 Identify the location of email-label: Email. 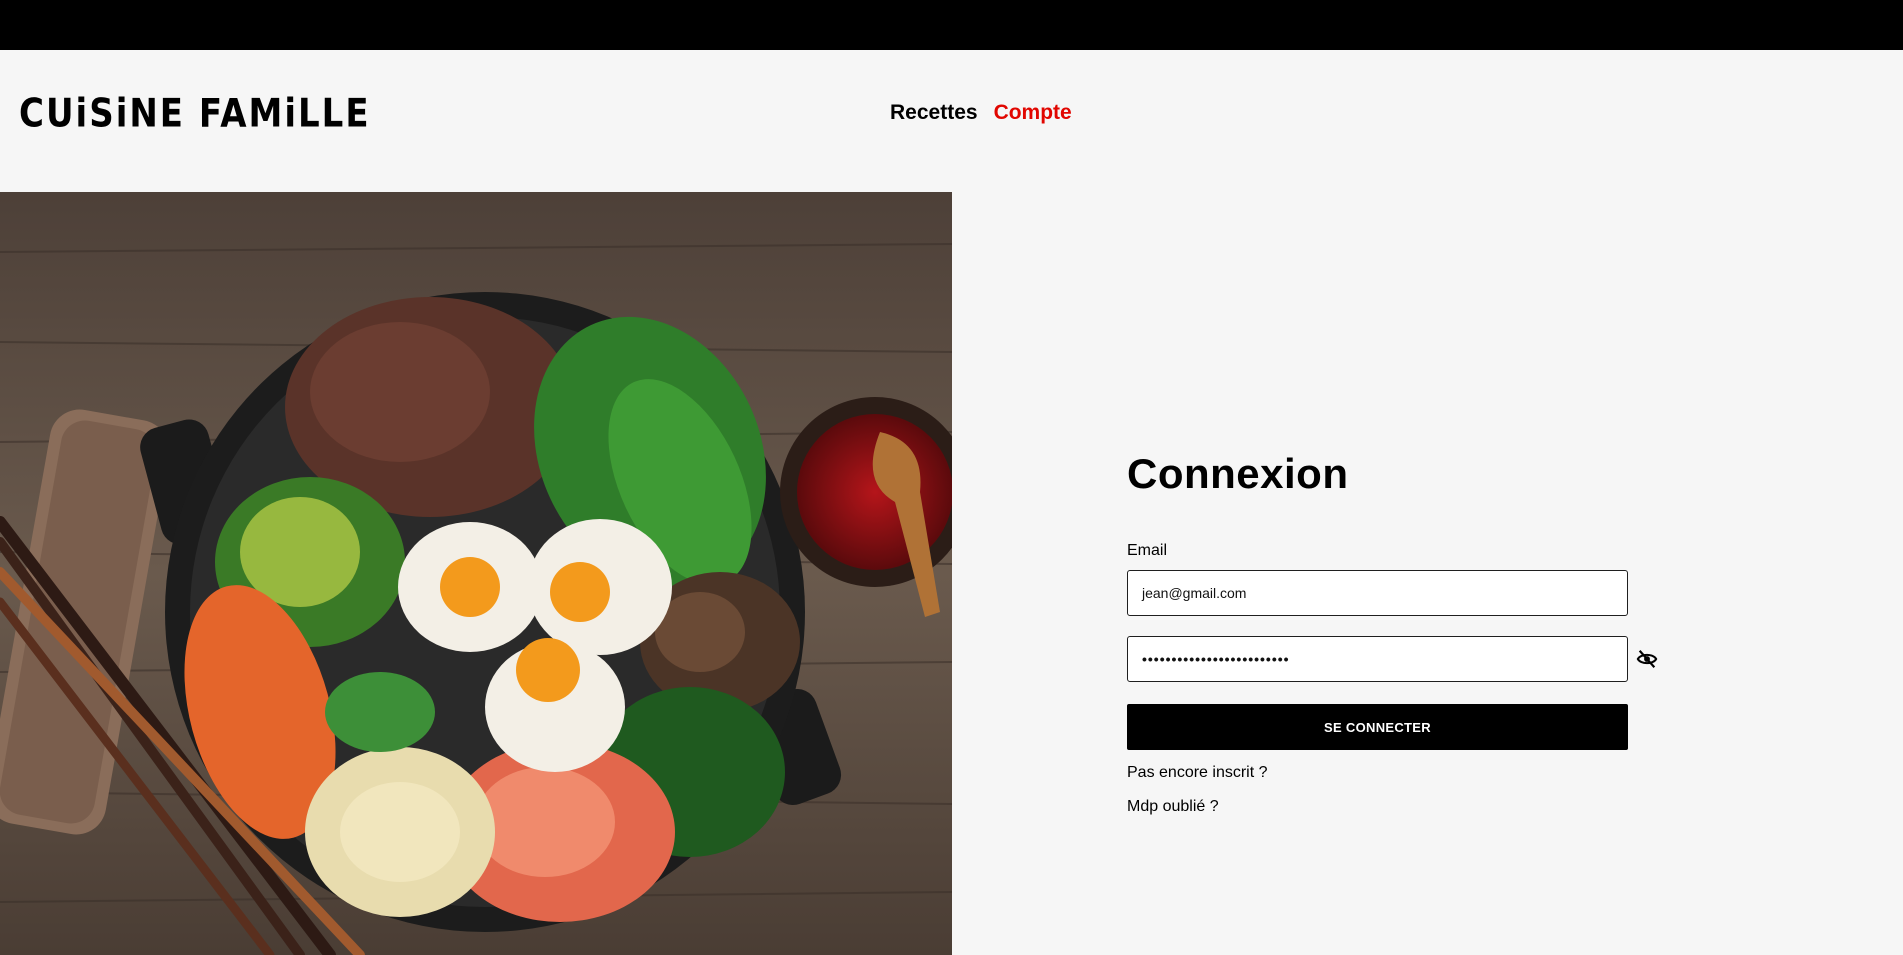
(1147, 550).